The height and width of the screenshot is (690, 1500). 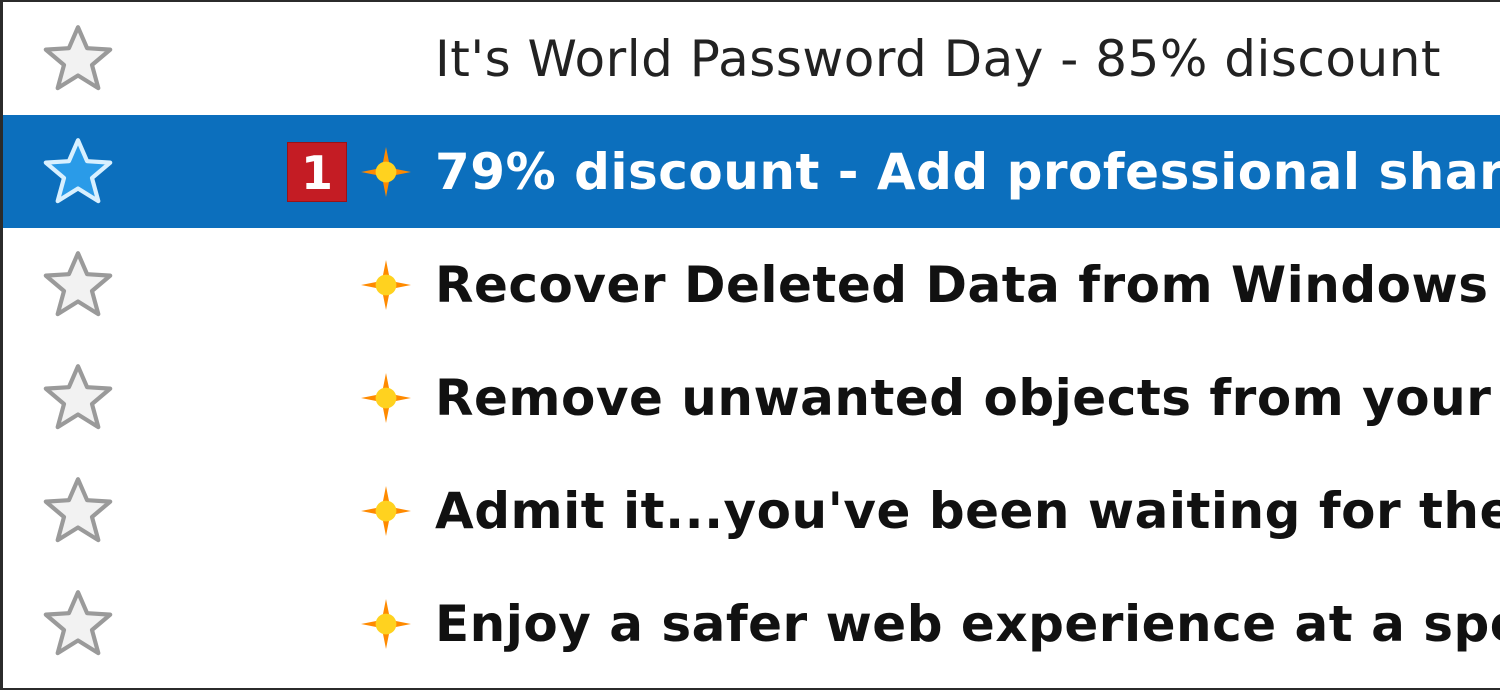 What do you see at coordinates (967, 284) in the screenshot?
I see `message-subject: Recover Deleted Data from Windows Dev` at bounding box center [967, 284].